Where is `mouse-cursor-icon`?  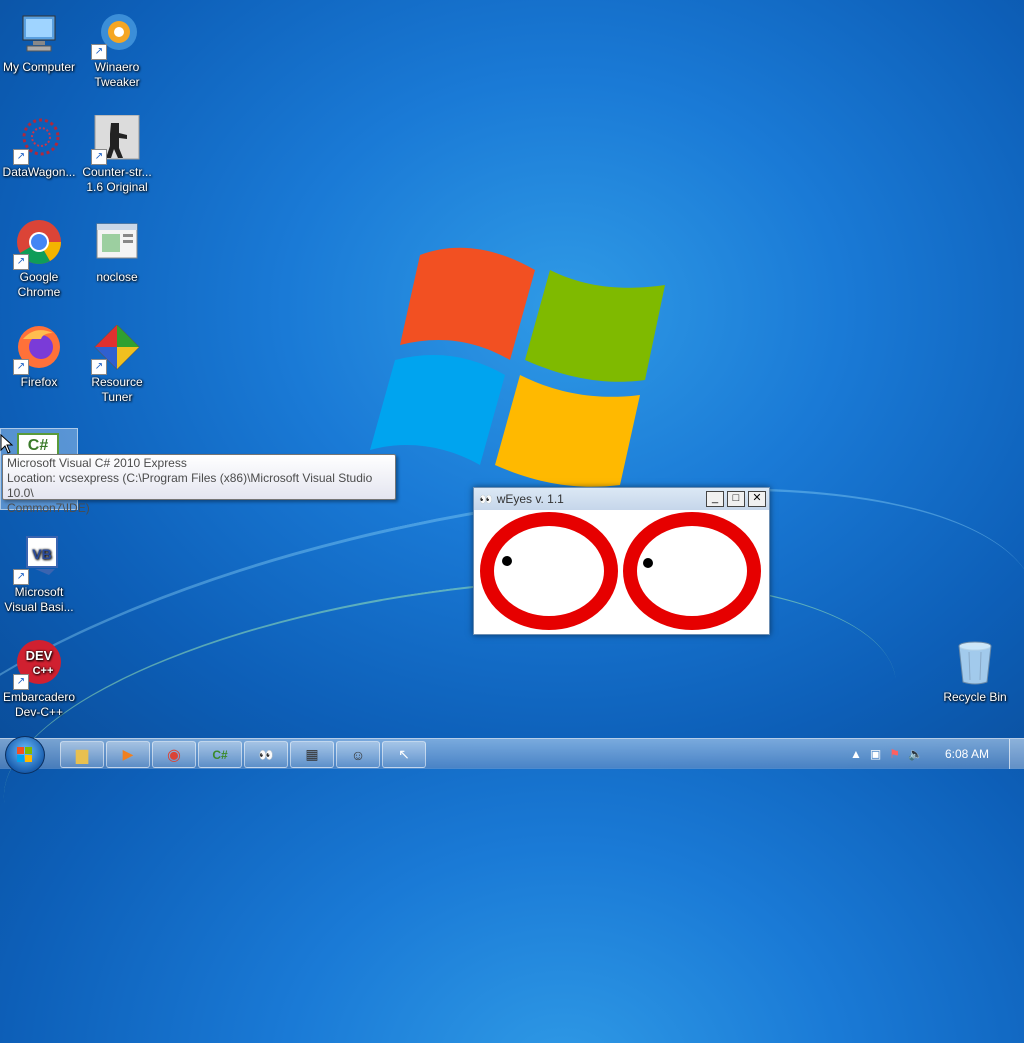
mouse-cursor-icon is located at coordinates (7, 444).